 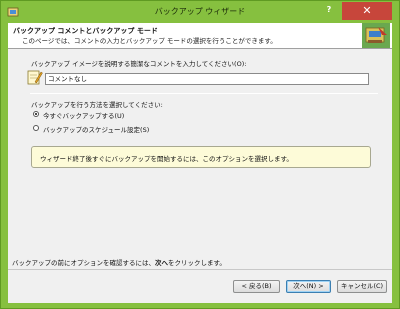 What do you see at coordinates (204, 93) in the screenshot?
I see `section-divider` at bounding box center [204, 93].